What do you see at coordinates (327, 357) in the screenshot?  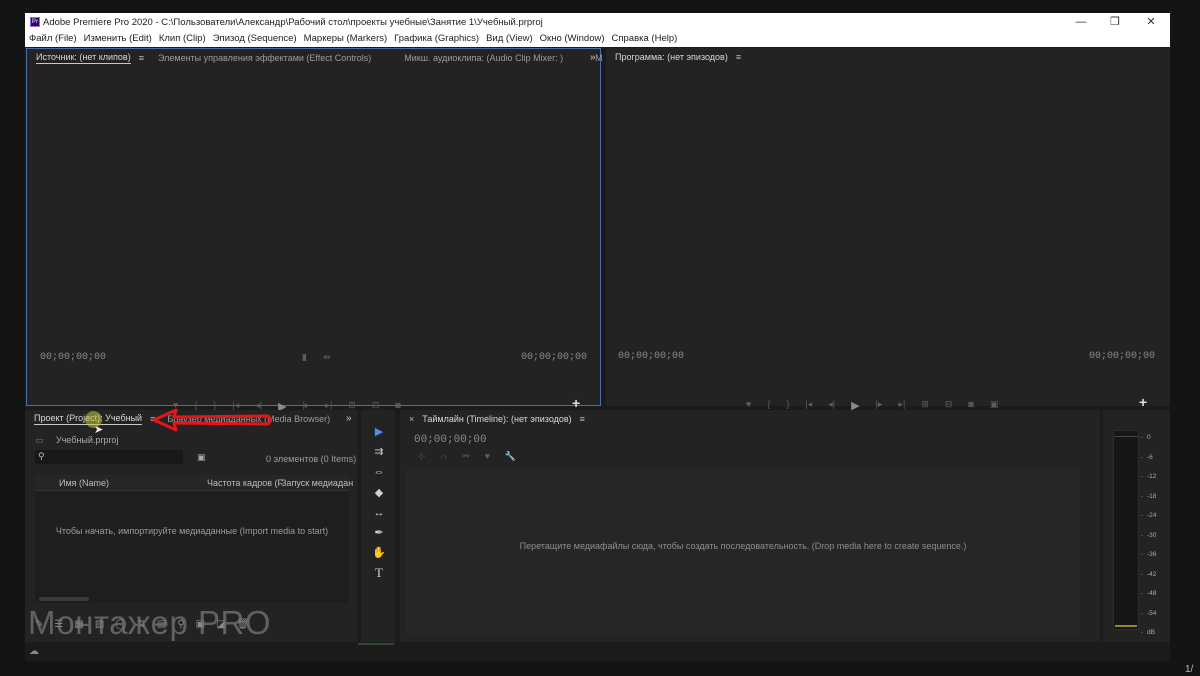 I see `drag-video-icon: ⇹` at bounding box center [327, 357].